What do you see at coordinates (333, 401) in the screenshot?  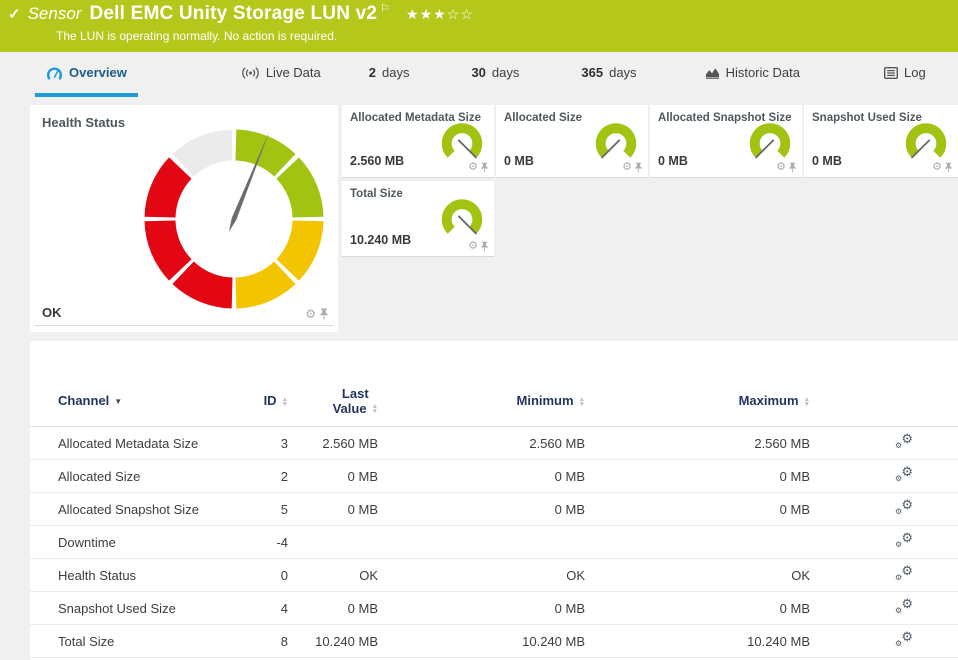 I see `column-header-last-value: Last Value ▲ ▼` at bounding box center [333, 401].